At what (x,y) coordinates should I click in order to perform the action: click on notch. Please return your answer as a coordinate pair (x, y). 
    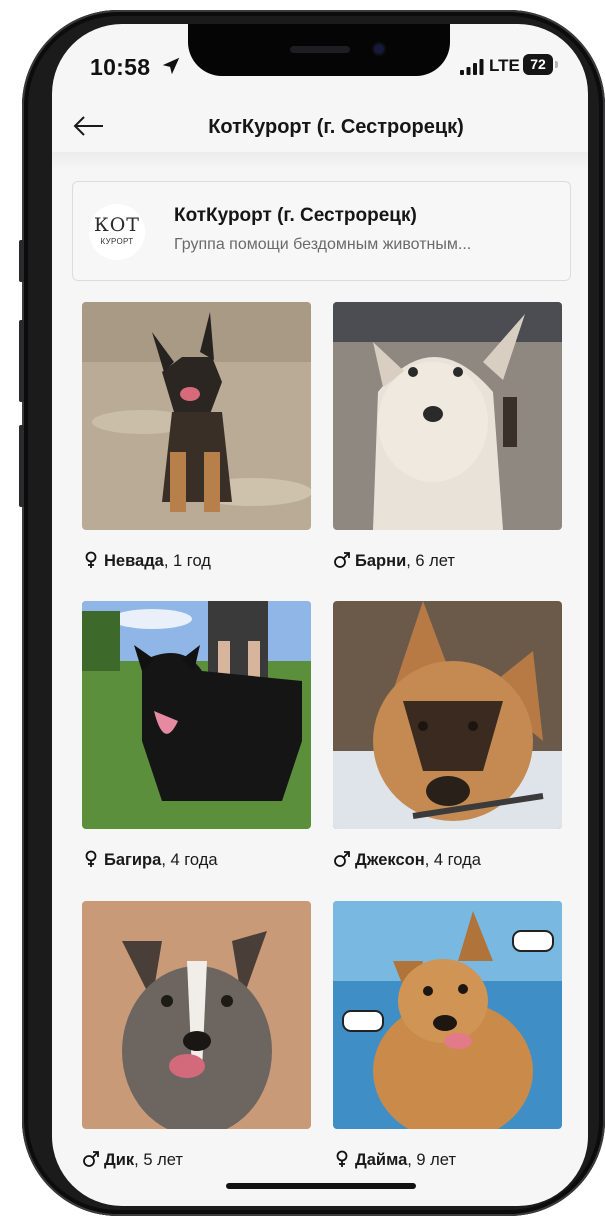
    Looking at the image, I should click on (319, 50).